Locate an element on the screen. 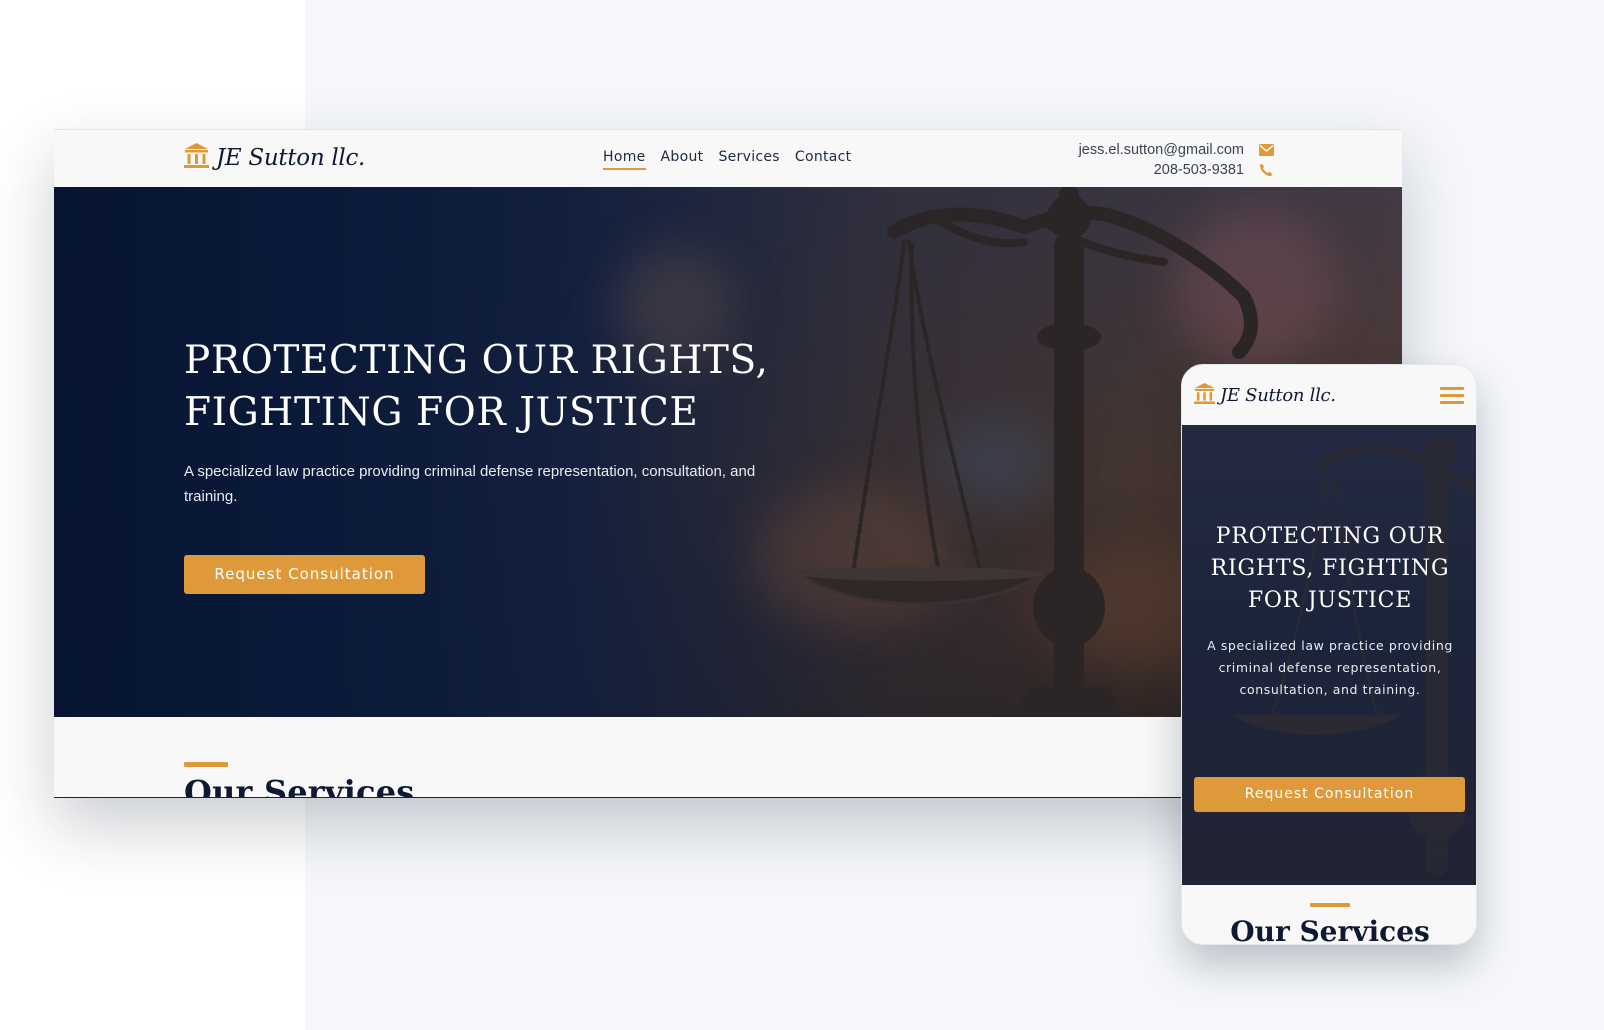  phone-icon is located at coordinates (1266, 170).